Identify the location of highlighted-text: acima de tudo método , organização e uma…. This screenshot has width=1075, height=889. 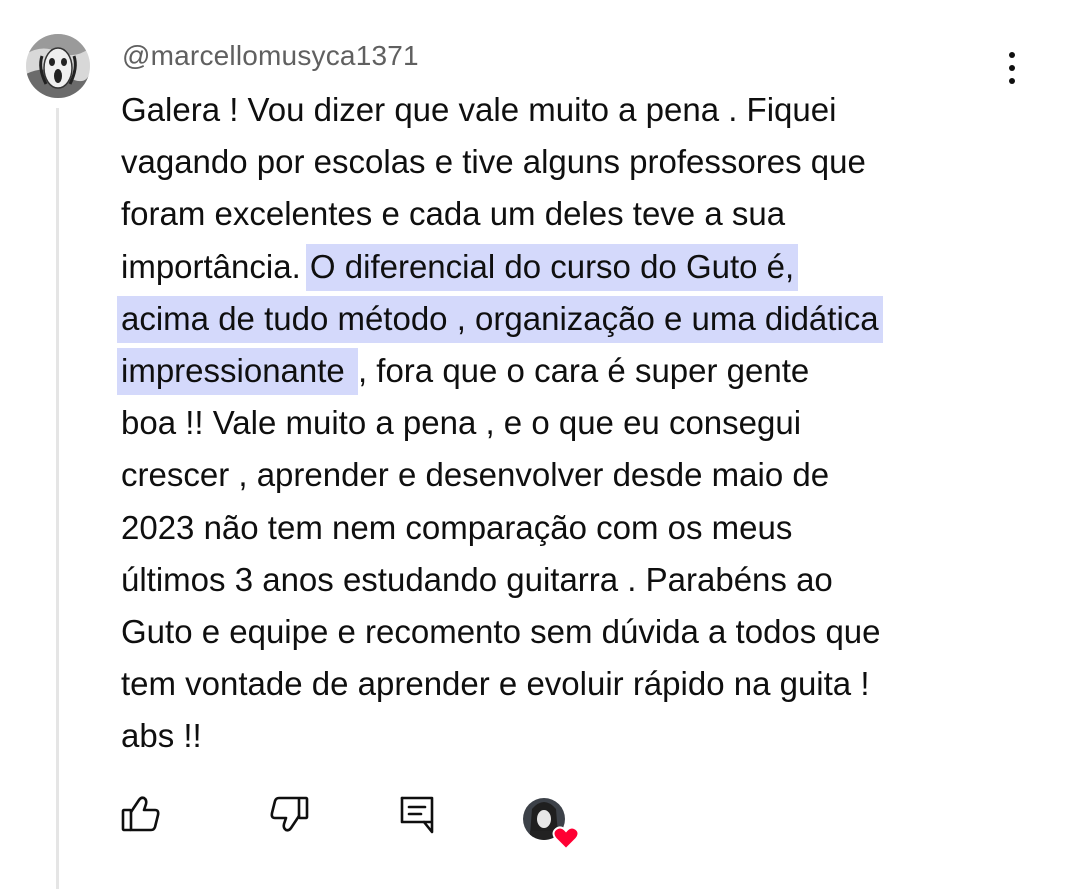
(500, 319).